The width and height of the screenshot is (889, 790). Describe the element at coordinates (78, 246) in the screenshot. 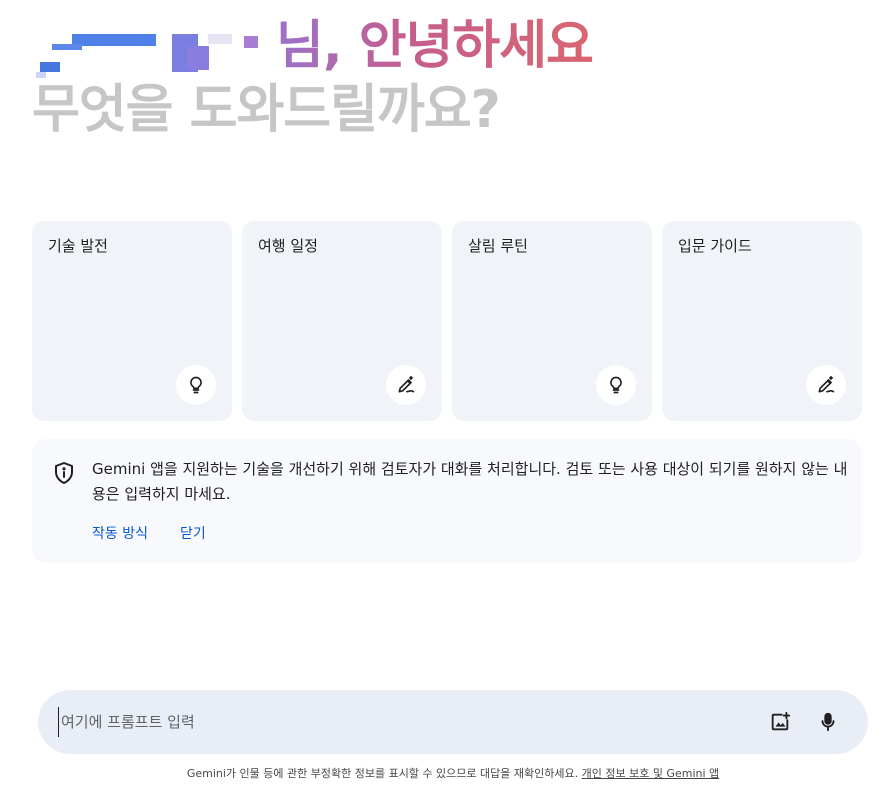

I see `card-title: 기술 발전` at that location.